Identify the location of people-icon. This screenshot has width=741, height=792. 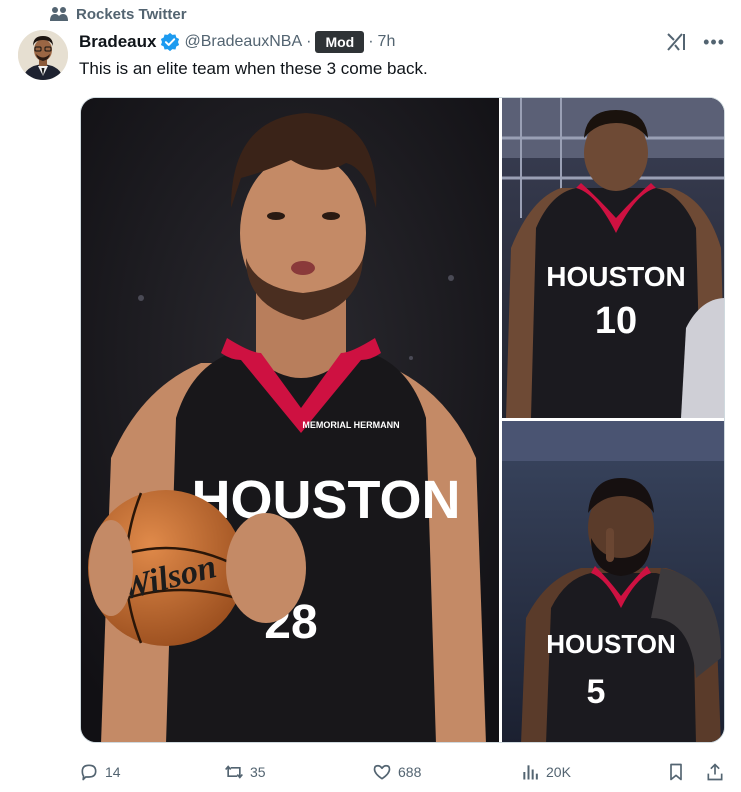
(59, 14).